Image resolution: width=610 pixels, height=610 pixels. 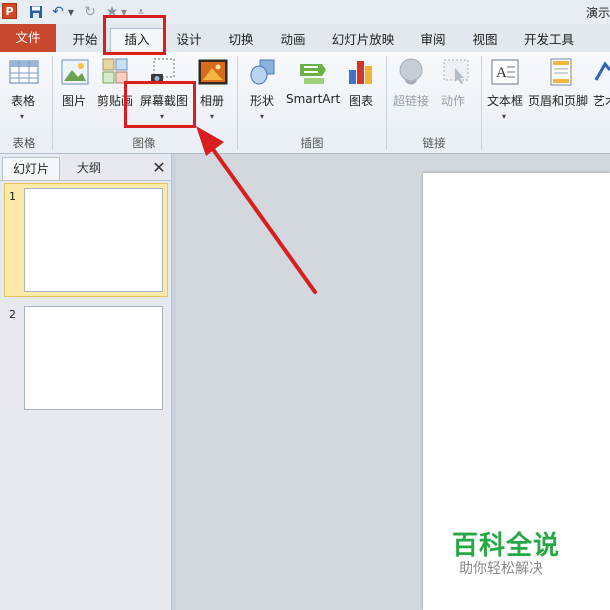 I want to click on watermark-title: 百科全说, so click(x=506, y=546).